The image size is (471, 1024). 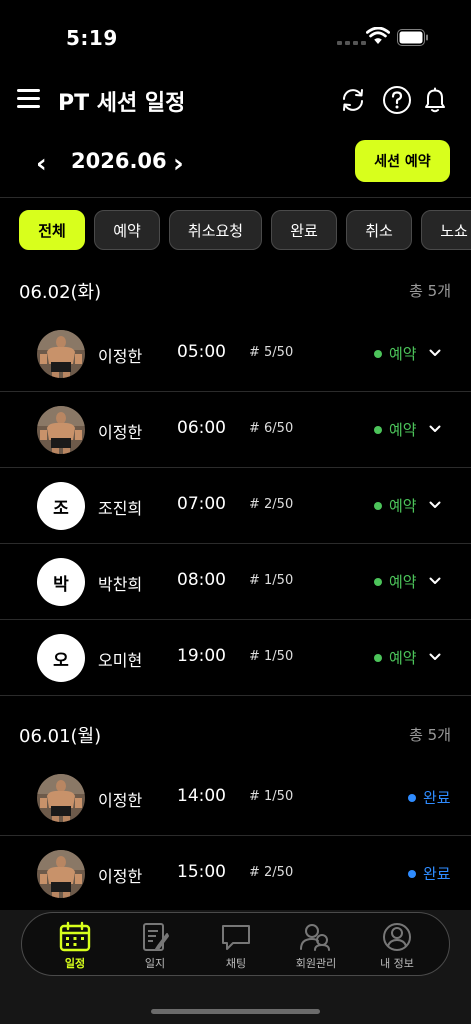 I want to click on session-count: # 6/50, so click(x=271, y=428).